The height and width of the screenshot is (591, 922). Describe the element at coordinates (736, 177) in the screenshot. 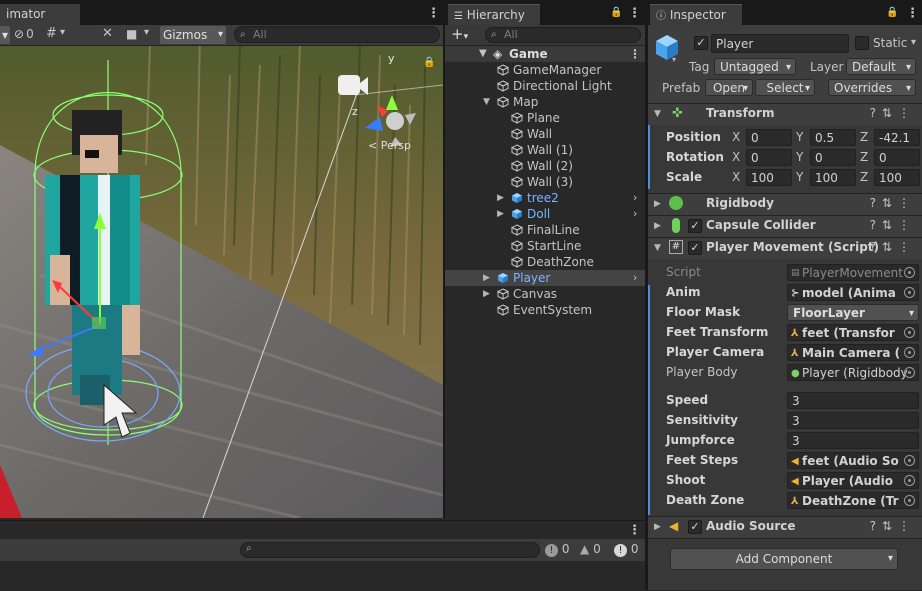

I see `scale-x-axis-label: X` at that location.